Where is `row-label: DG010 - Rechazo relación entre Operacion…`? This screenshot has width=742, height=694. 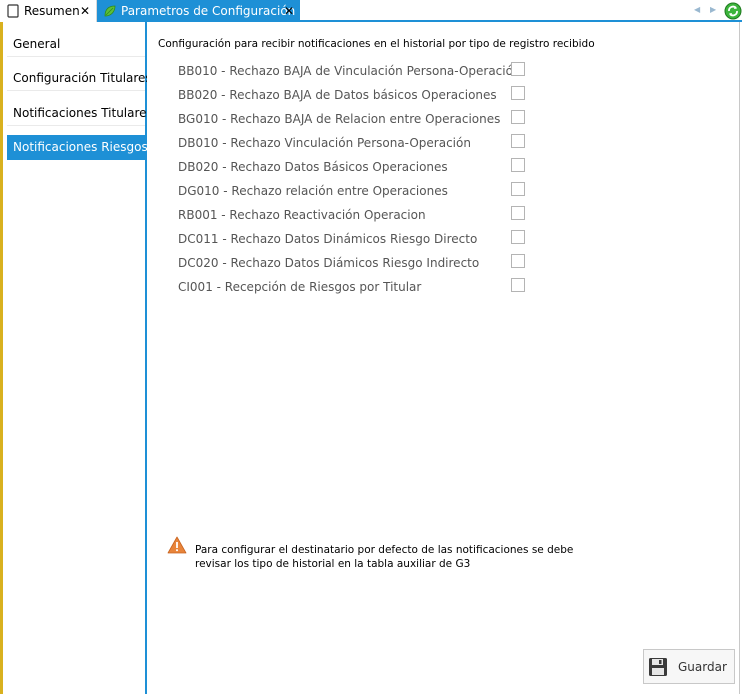 row-label: DG010 - Rechazo relación entre Operacion… is located at coordinates (313, 191).